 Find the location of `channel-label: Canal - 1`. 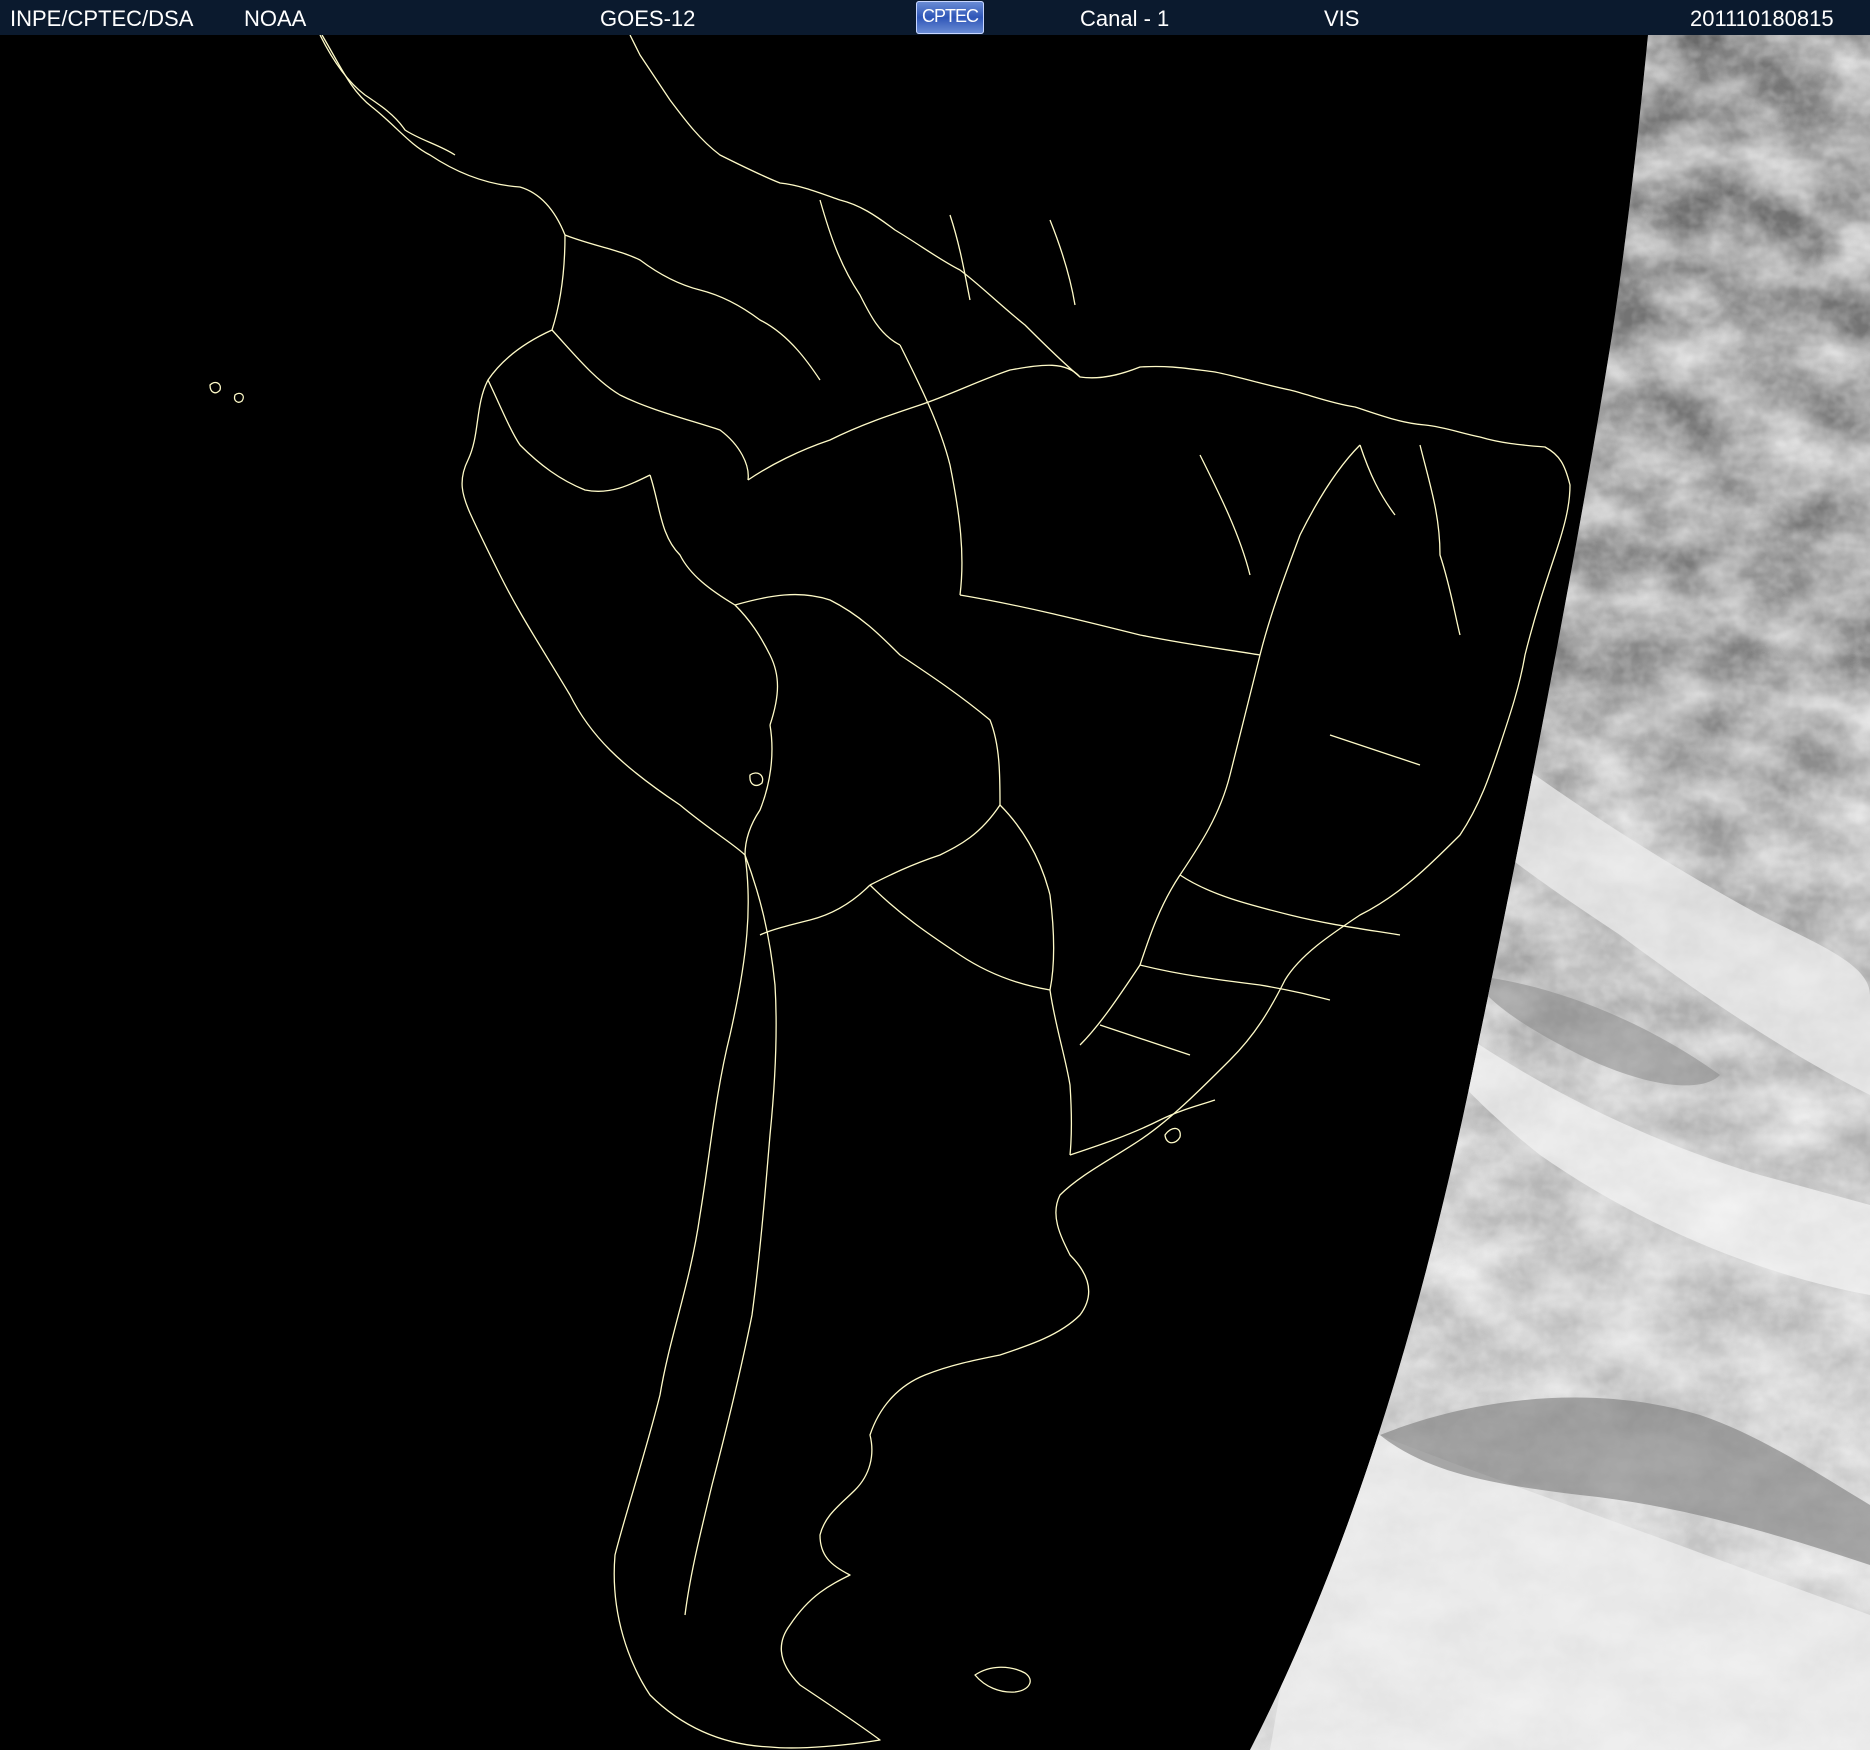

channel-label: Canal - 1 is located at coordinates (1125, 18).